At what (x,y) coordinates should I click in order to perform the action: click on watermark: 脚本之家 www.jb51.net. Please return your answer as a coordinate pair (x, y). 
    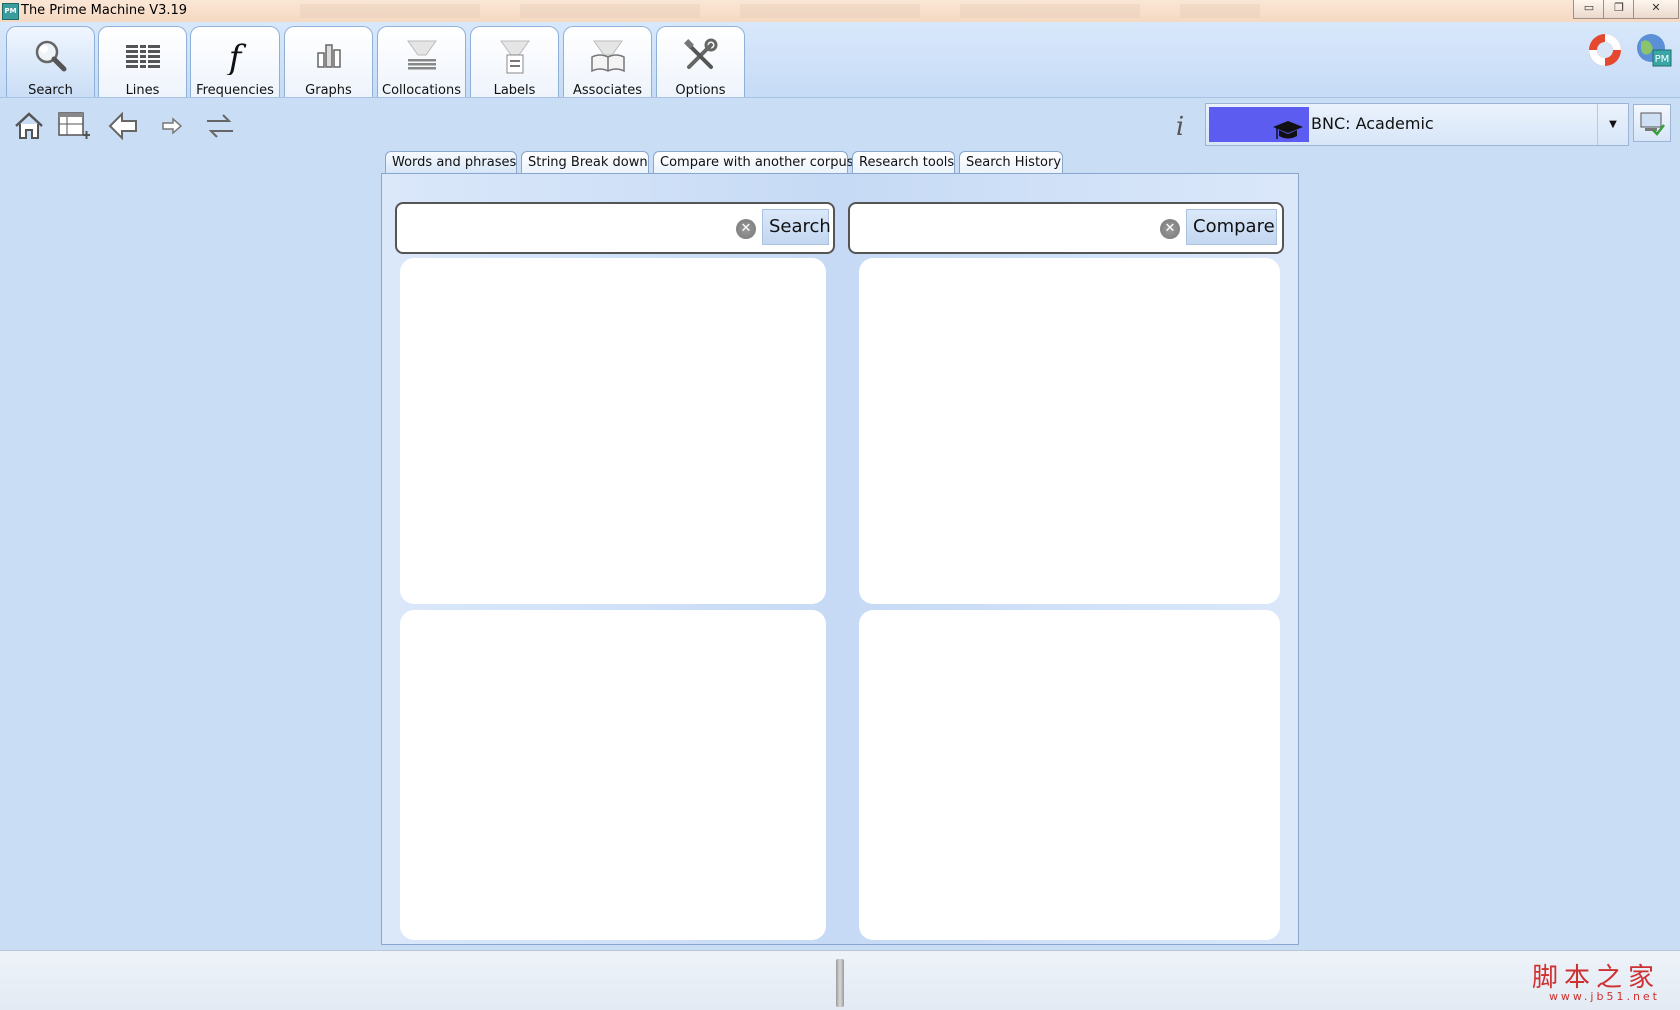
    Looking at the image, I should click on (1590, 980).